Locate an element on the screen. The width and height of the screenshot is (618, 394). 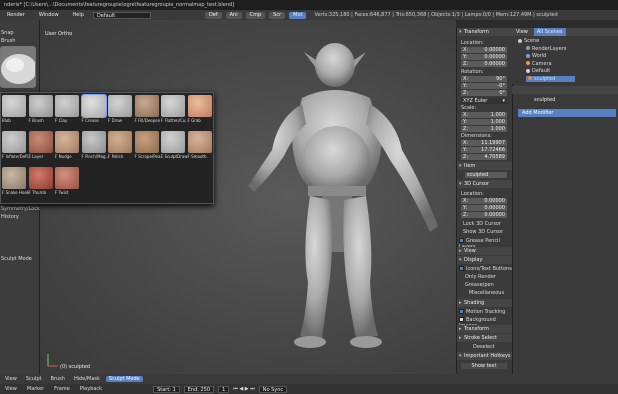
brush-item: F Crease is located at coordinates (93, 109).